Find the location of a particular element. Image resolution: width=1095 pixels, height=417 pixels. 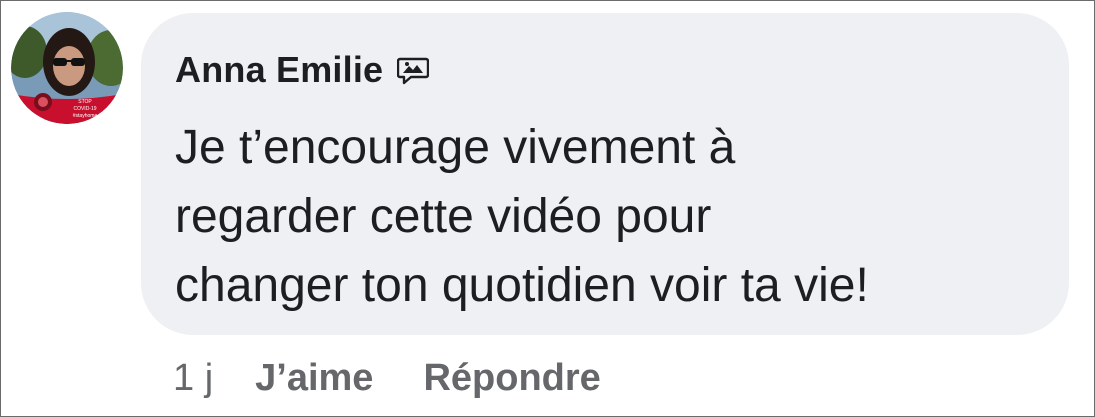

comment-header: Anna Emilie is located at coordinates (302, 70).